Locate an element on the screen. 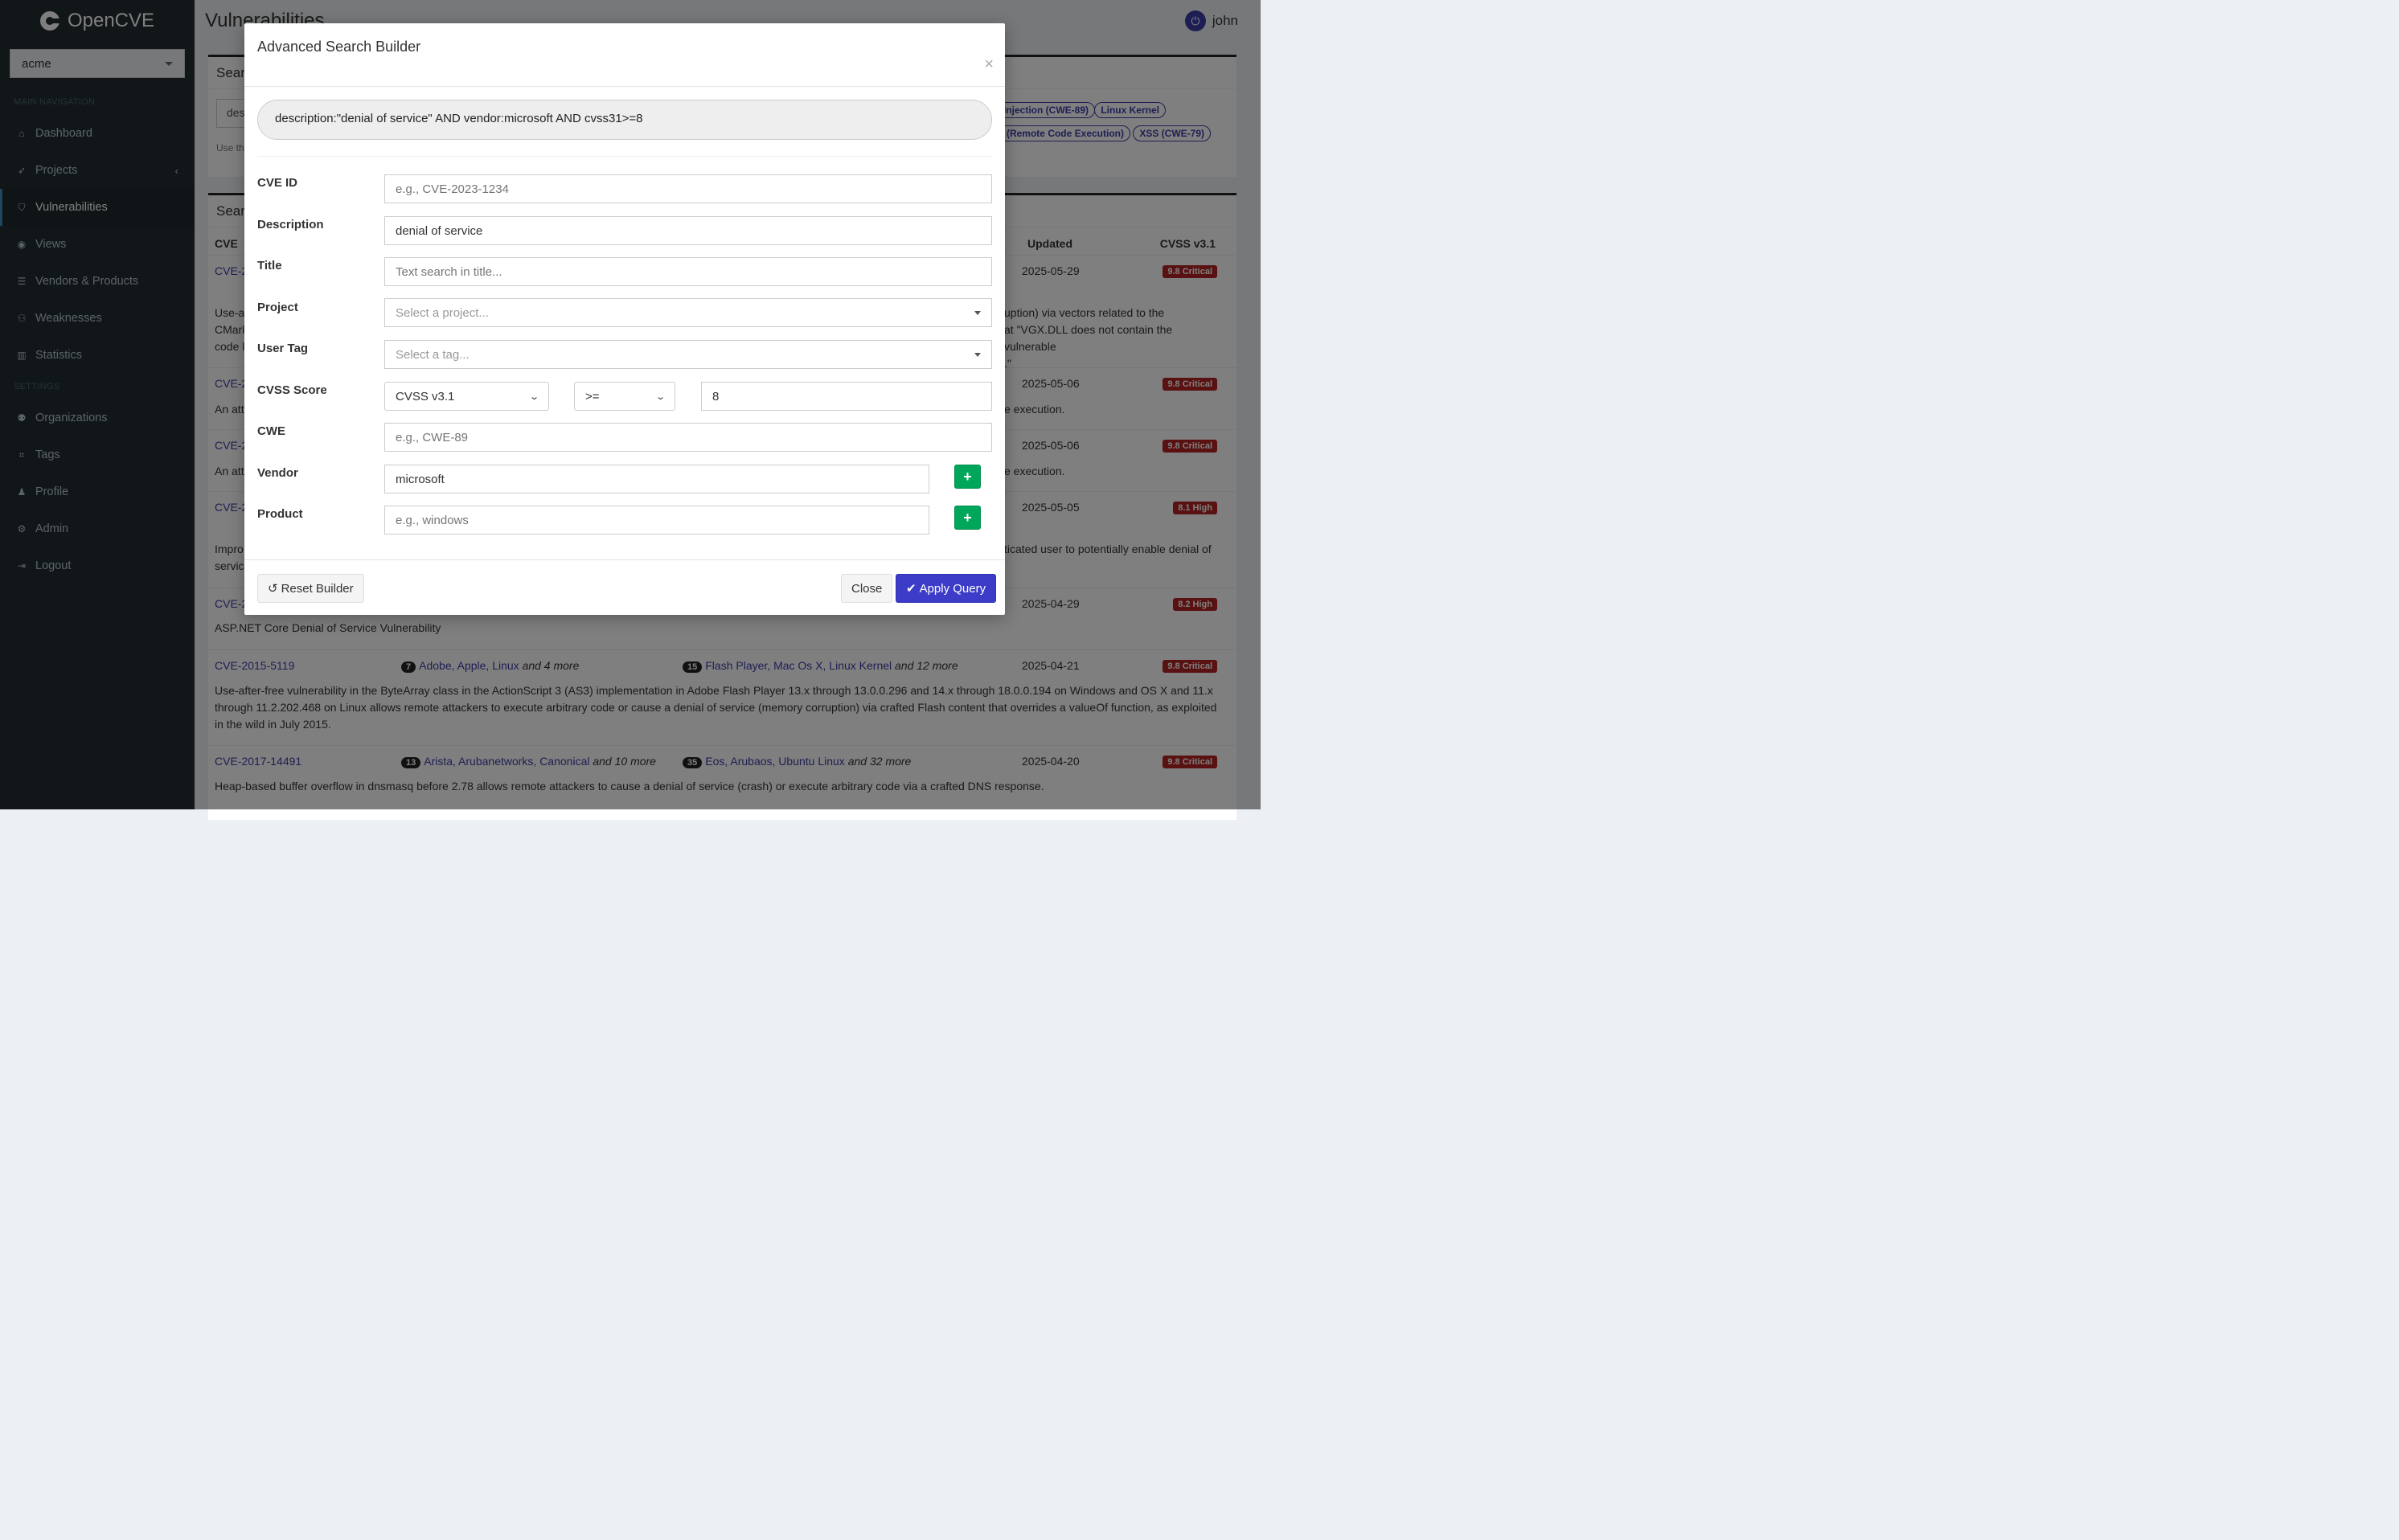  cvss-version-value: CVSS v3.1 is located at coordinates (425, 396).